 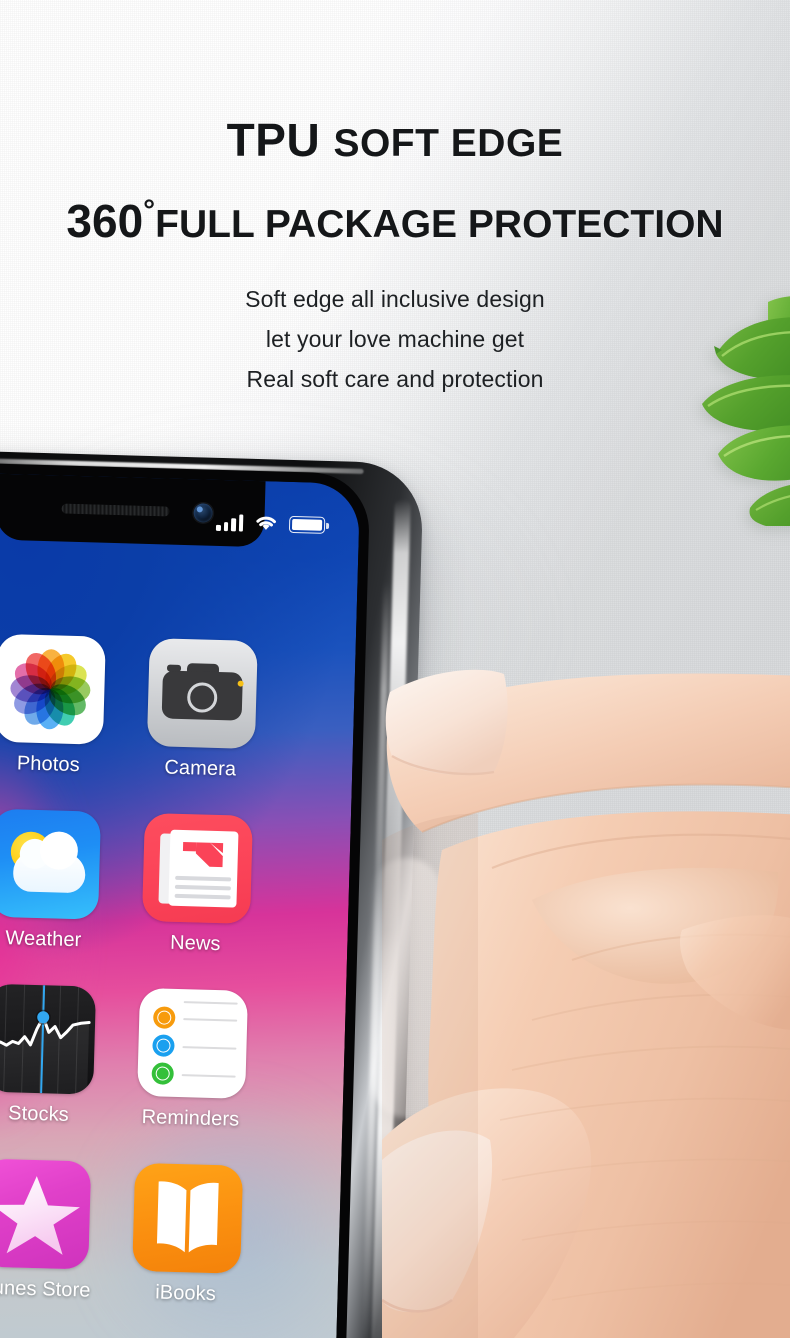 I want to click on app-stocks: Stocks, so click(x=59, y=1055).